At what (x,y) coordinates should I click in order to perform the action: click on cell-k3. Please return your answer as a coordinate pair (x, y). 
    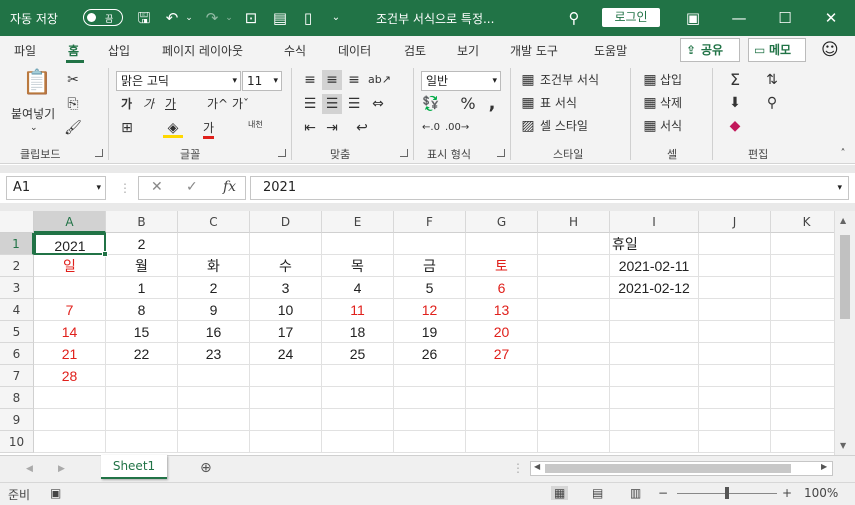
    Looking at the image, I should click on (807, 288).